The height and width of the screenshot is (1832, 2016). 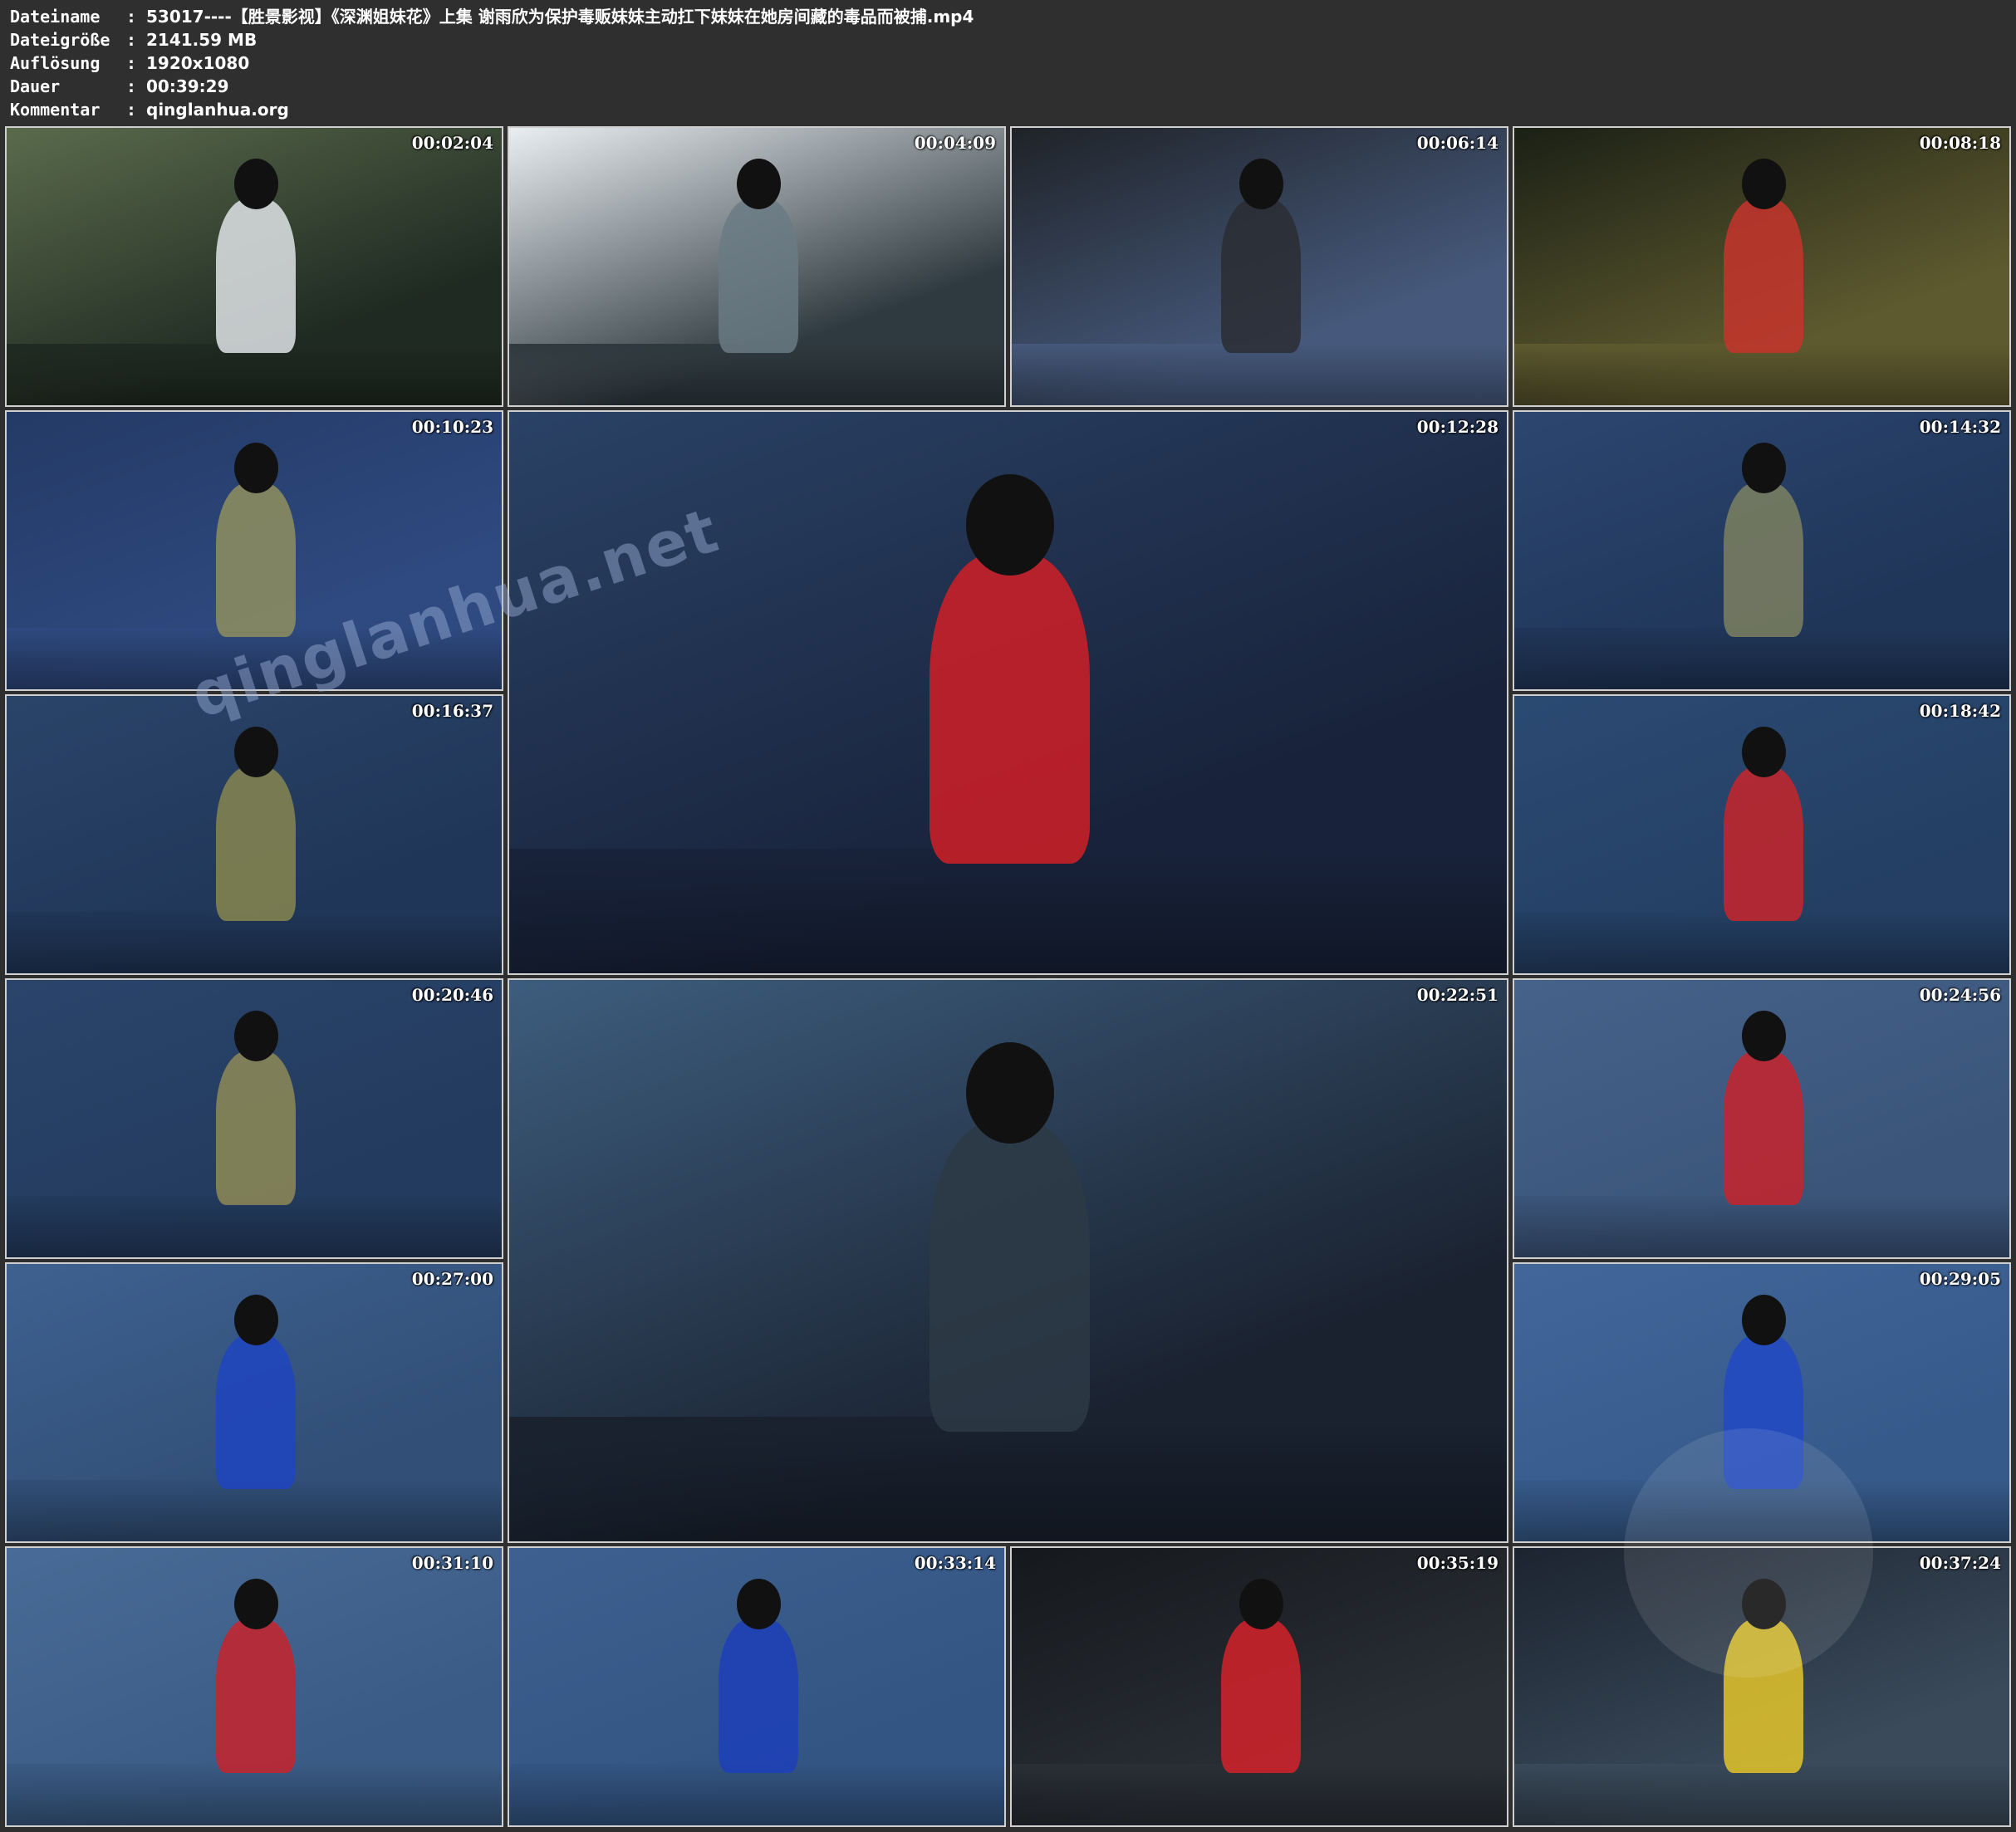 I want to click on meta-row-comment: Kommentar: qinglanhua.org, so click(x=149, y=109).